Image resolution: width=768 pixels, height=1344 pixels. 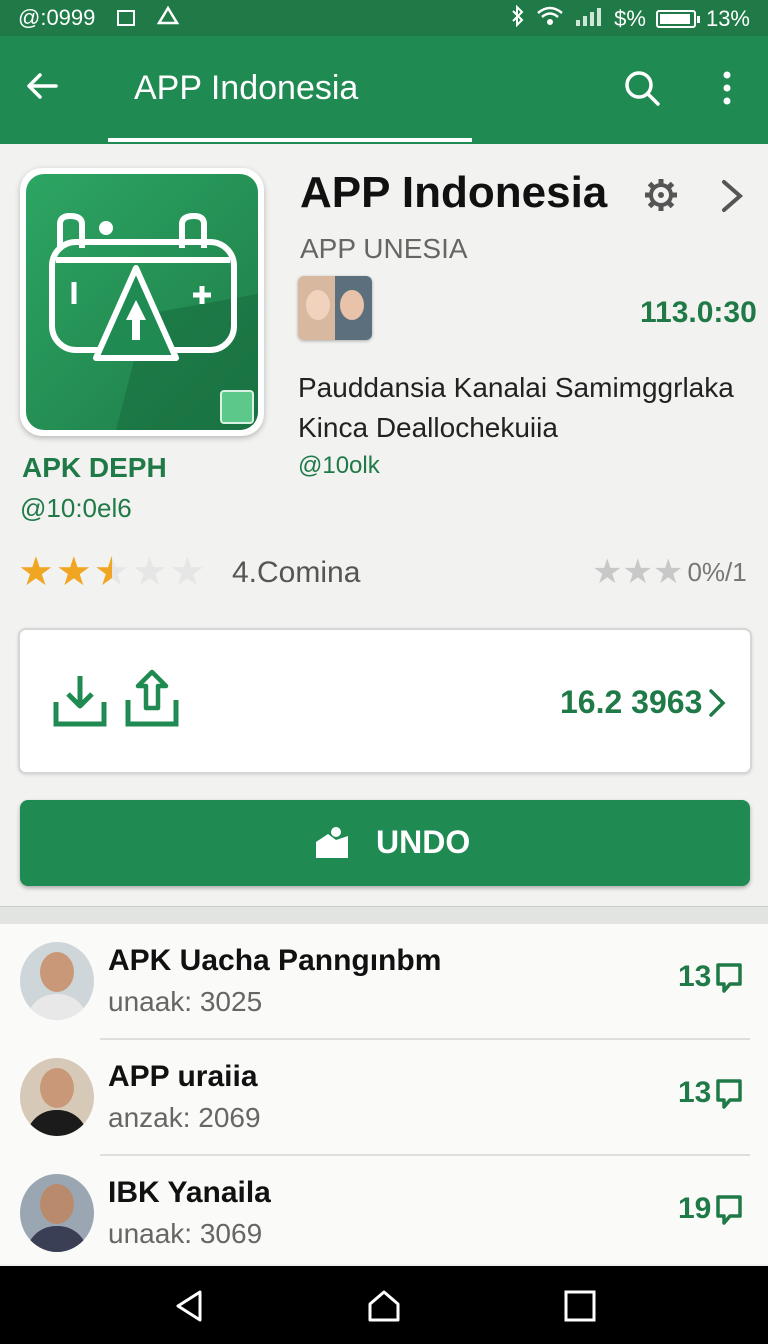 What do you see at coordinates (183, 1076) in the screenshot?
I see `list-item-name: APP uraiia` at bounding box center [183, 1076].